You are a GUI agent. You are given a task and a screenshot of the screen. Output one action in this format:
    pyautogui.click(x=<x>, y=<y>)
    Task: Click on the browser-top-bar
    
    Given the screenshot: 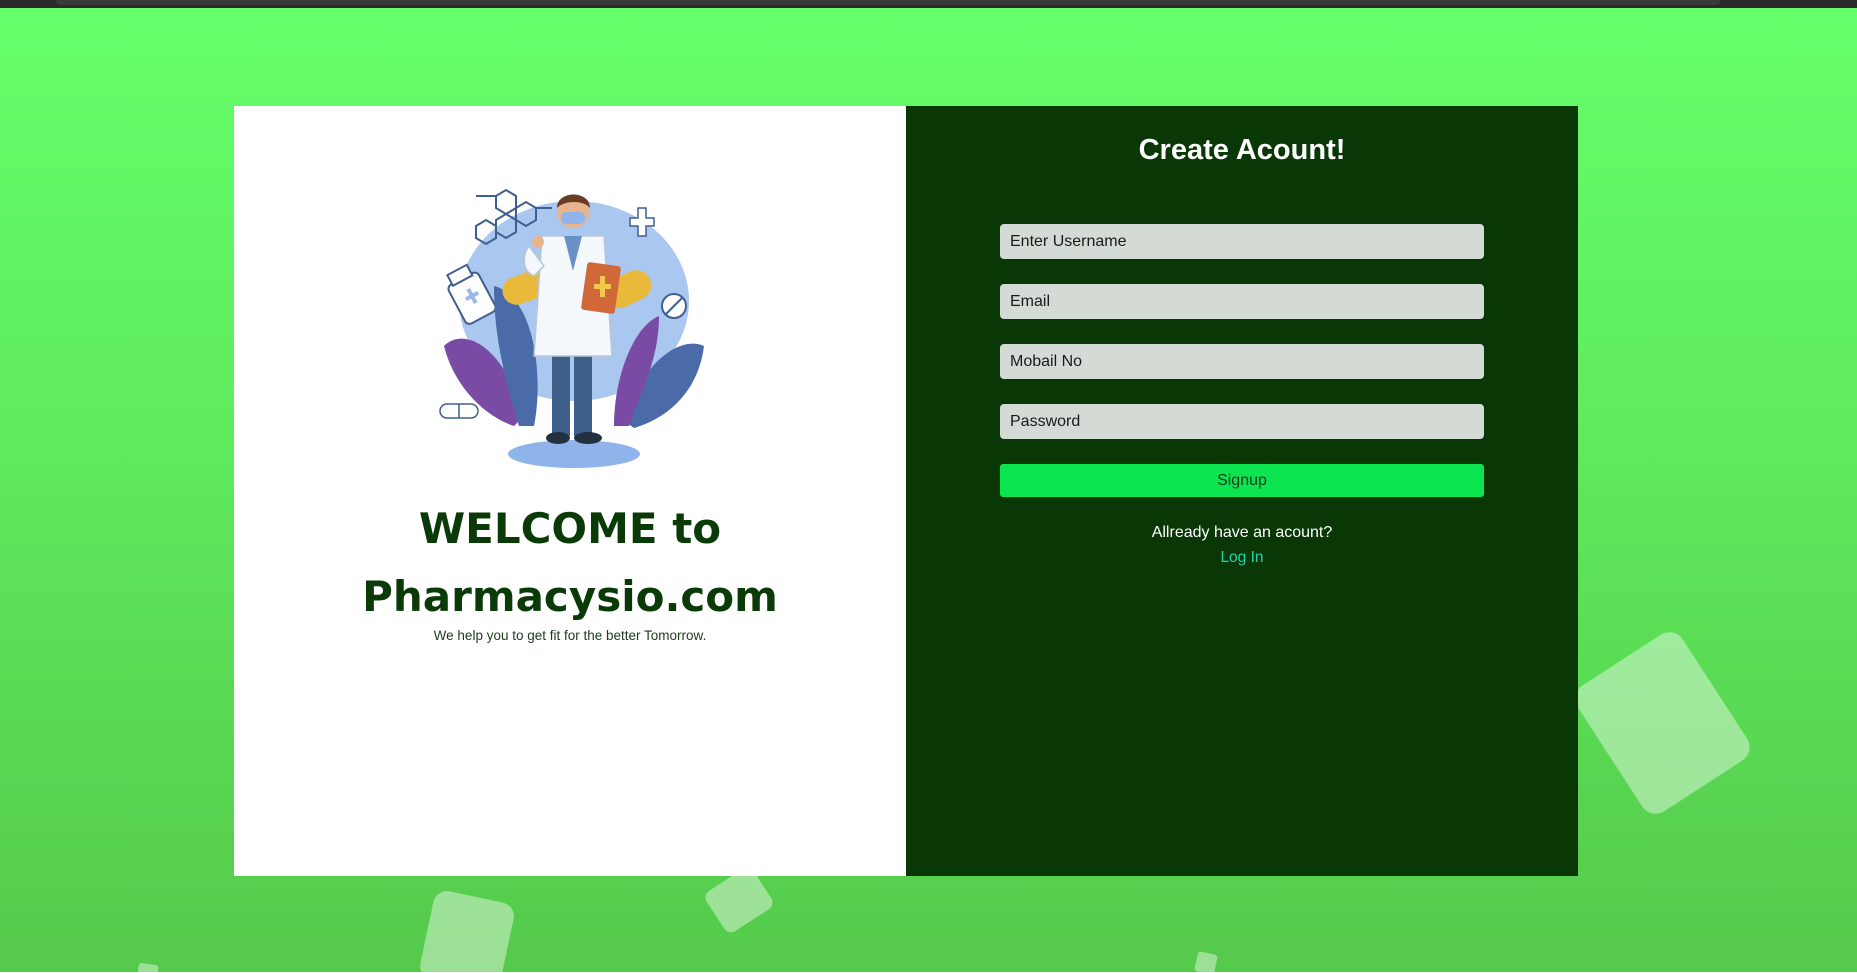 What is the action you would take?
    pyautogui.click(x=928, y=4)
    